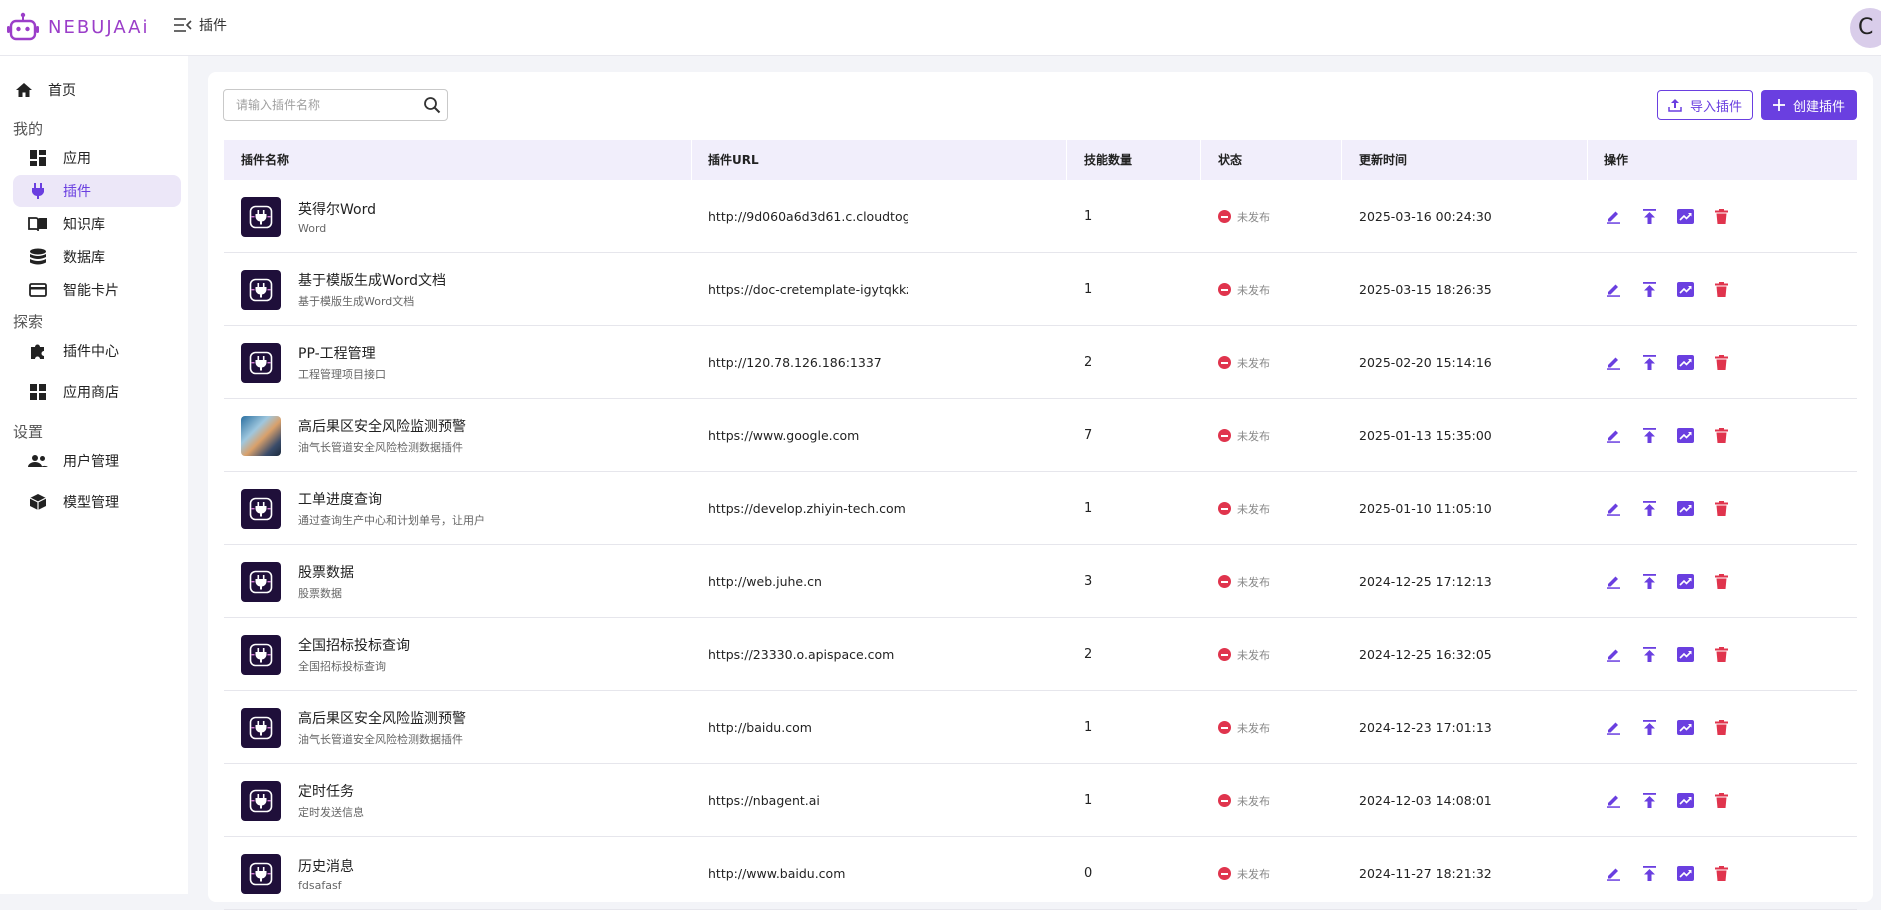 This screenshot has width=1881, height=910. Describe the element at coordinates (320, 105) in the screenshot. I see `search-input` at that location.